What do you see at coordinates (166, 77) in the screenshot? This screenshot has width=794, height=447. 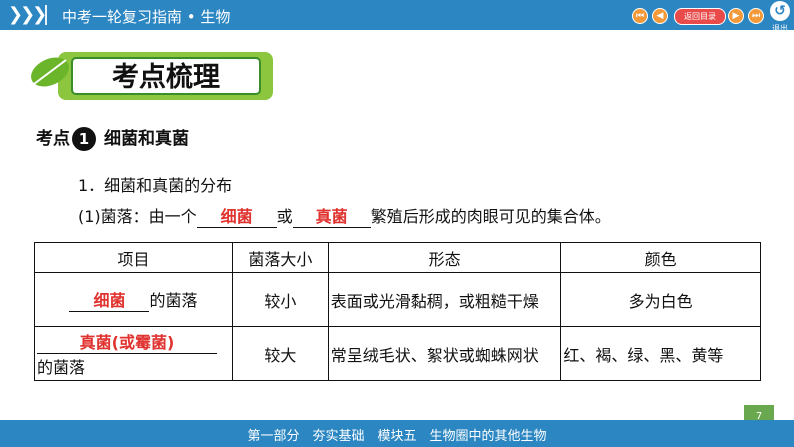 I see `banner-title: 考点梳理` at bounding box center [166, 77].